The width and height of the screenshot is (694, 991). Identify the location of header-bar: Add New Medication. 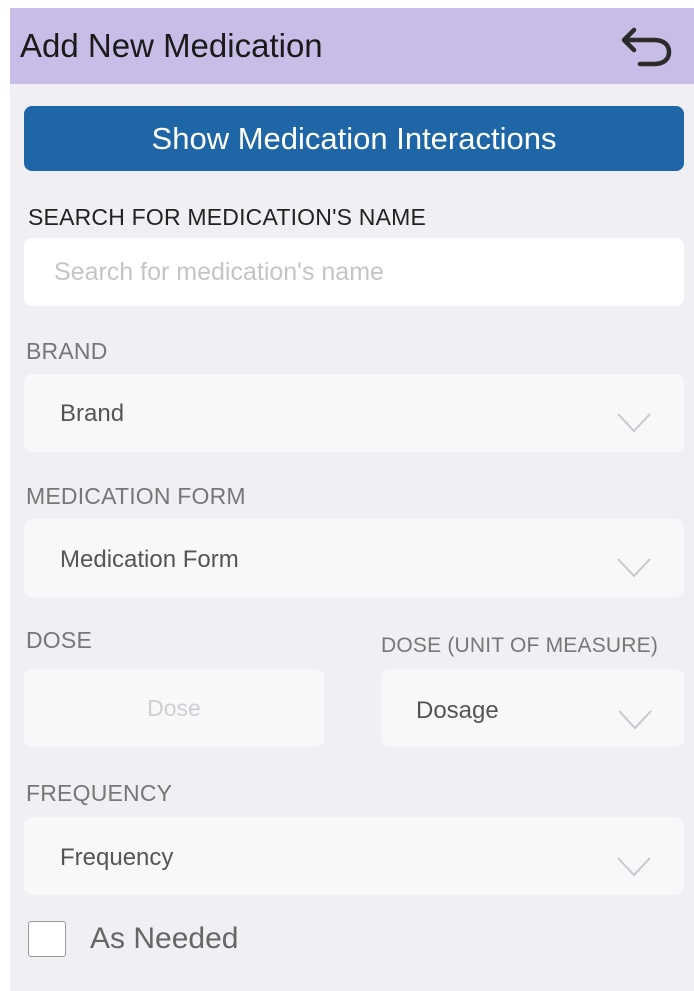
(352, 46).